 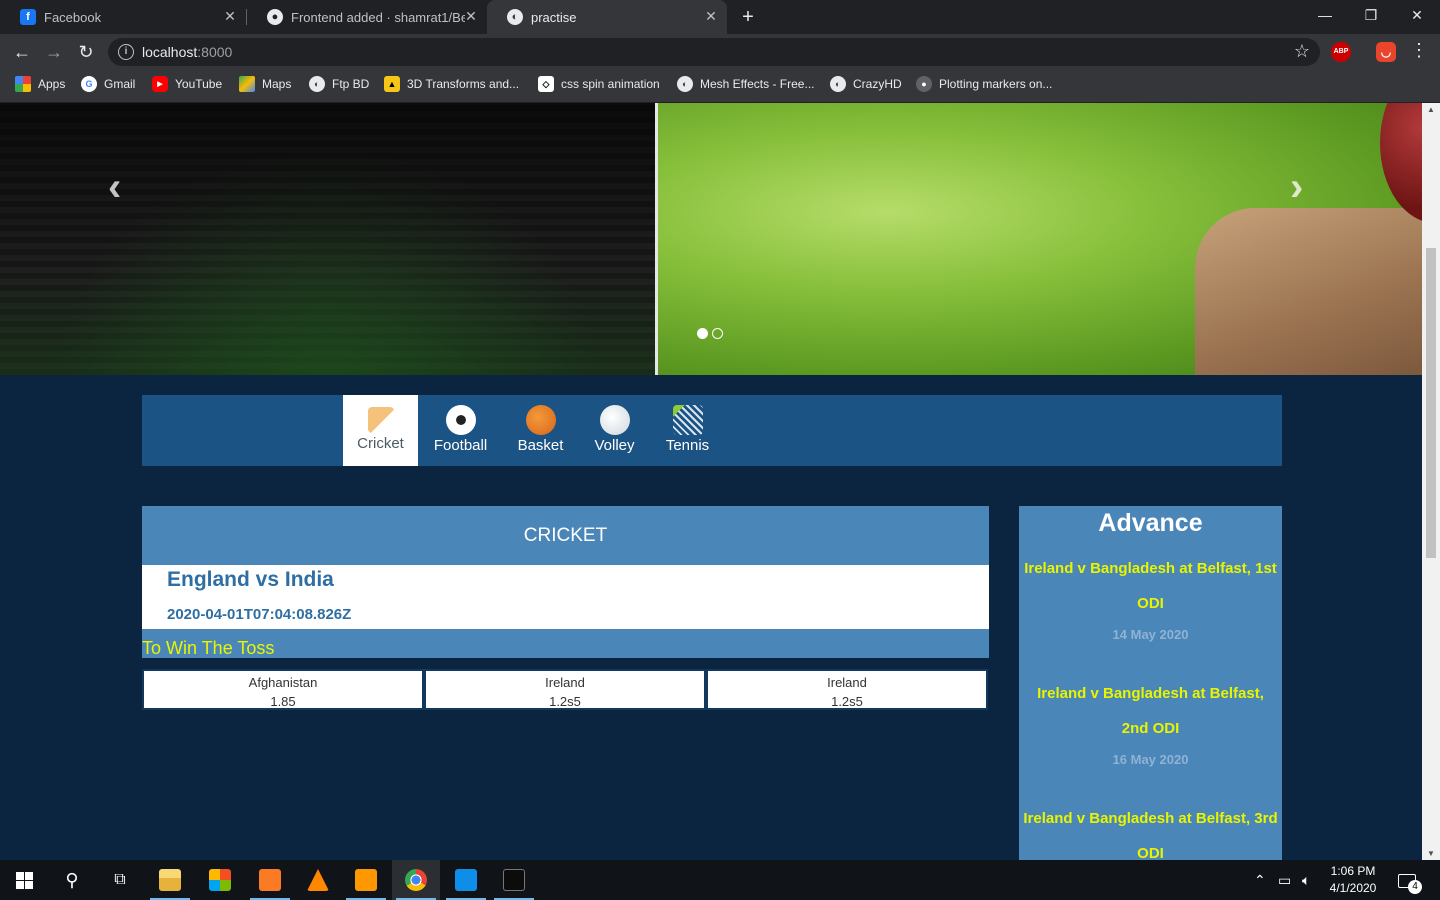 What do you see at coordinates (380, 420) in the screenshot?
I see `cricket-icon` at bounding box center [380, 420].